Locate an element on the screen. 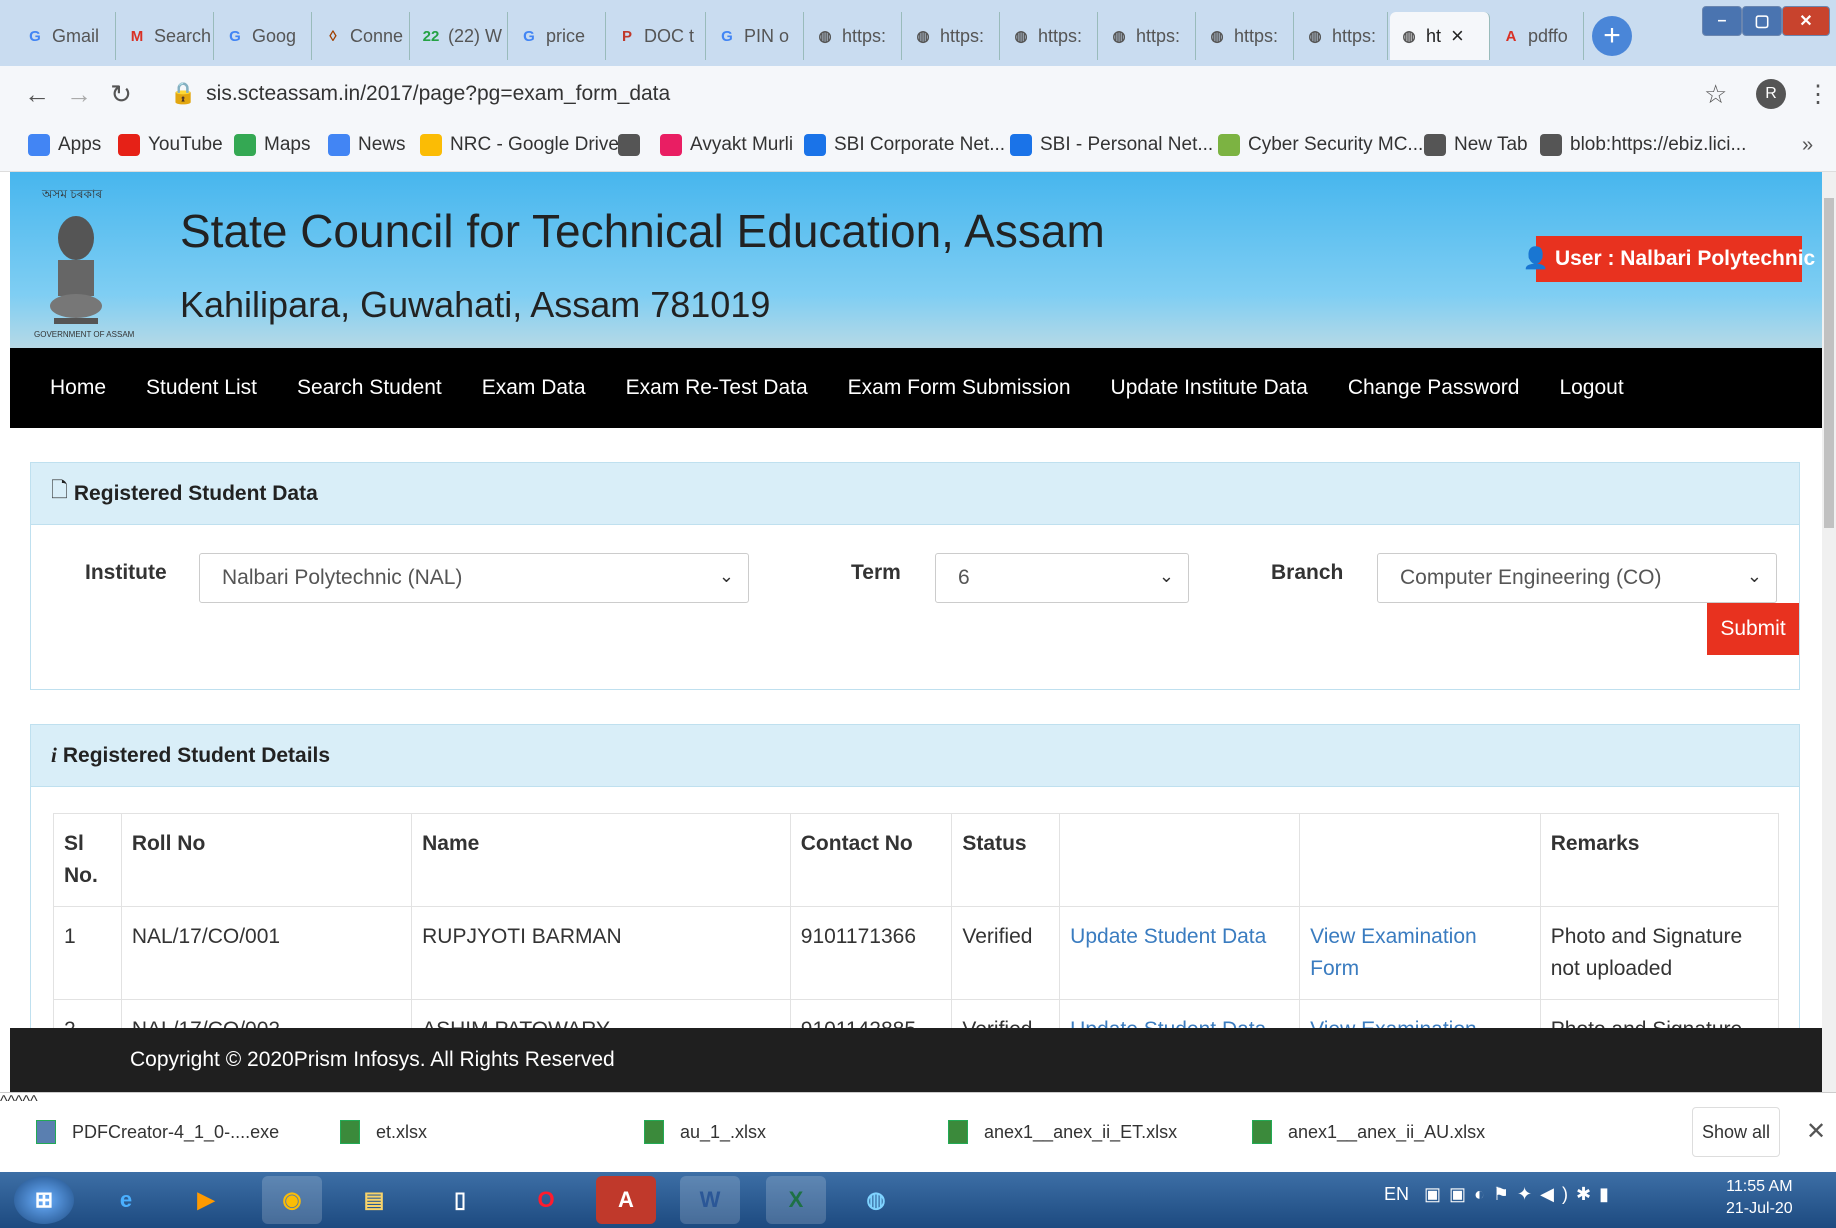  maximize-button: ▢ is located at coordinates (1762, 21).